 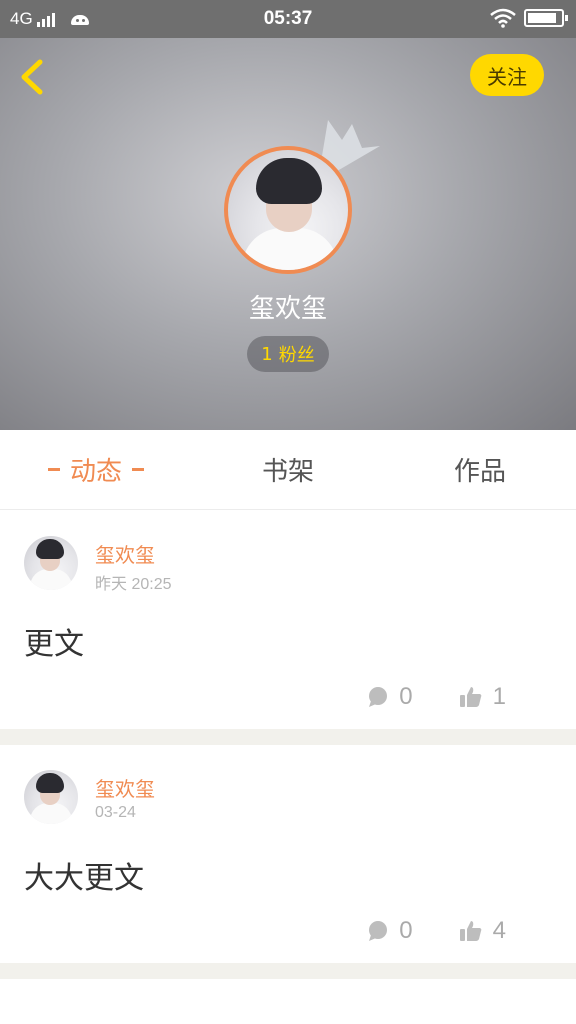 What do you see at coordinates (133, 584) in the screenshot?
I see `post-time: 昨天 20:25` at bounding box center [133, 584].